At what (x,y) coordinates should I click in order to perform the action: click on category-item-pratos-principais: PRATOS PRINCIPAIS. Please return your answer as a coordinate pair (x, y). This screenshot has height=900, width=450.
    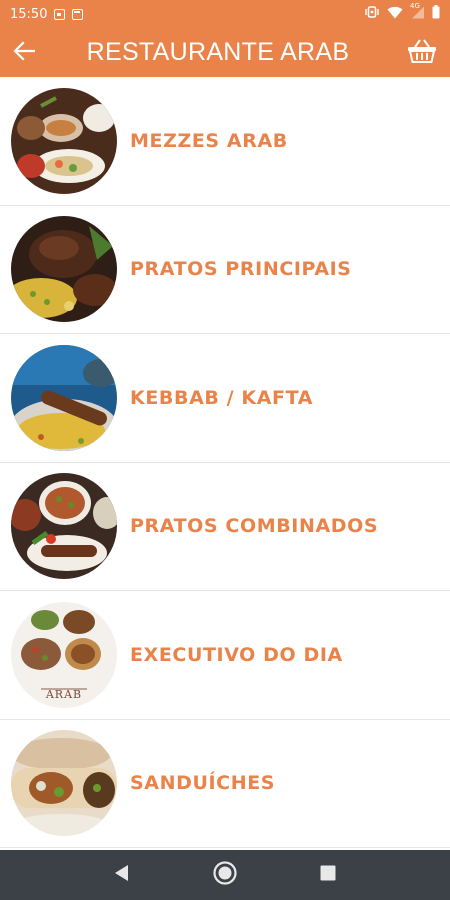
    Looking at the image, I should click on (225, 269).